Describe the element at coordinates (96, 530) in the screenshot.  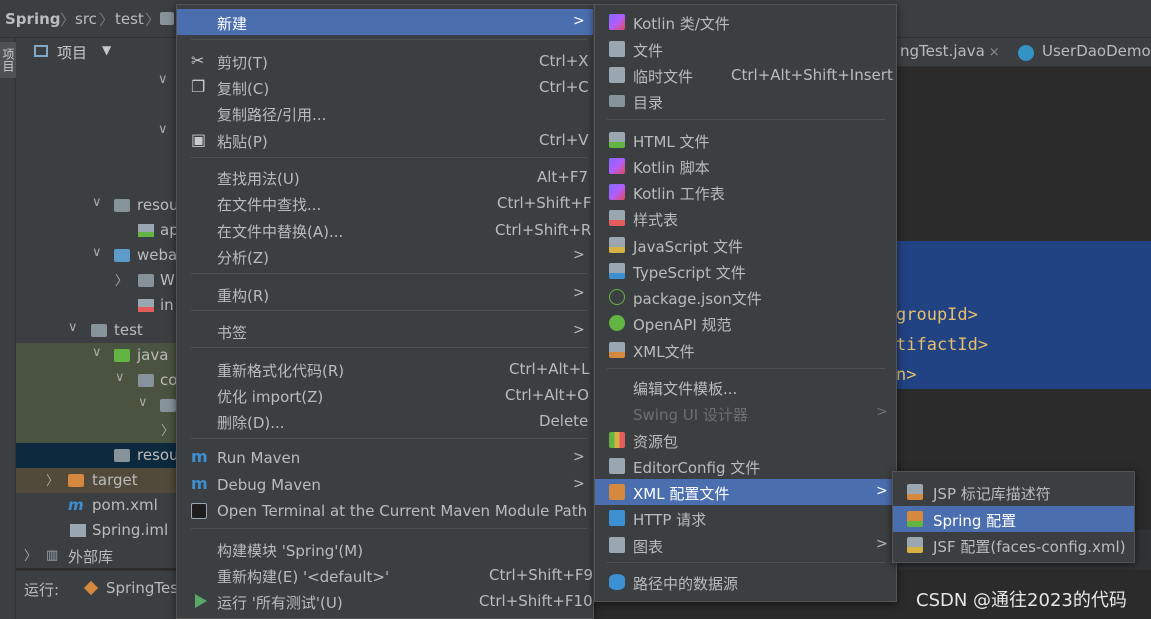
I see `tree-row: Spring.iml` at that location.